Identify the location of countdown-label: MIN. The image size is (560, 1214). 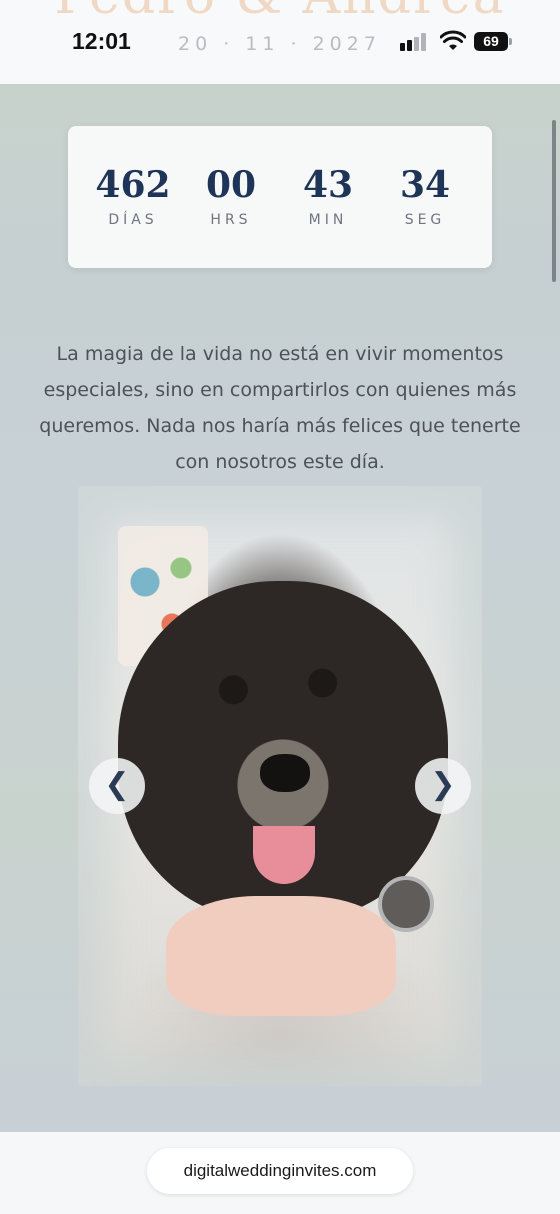
(328, 220).